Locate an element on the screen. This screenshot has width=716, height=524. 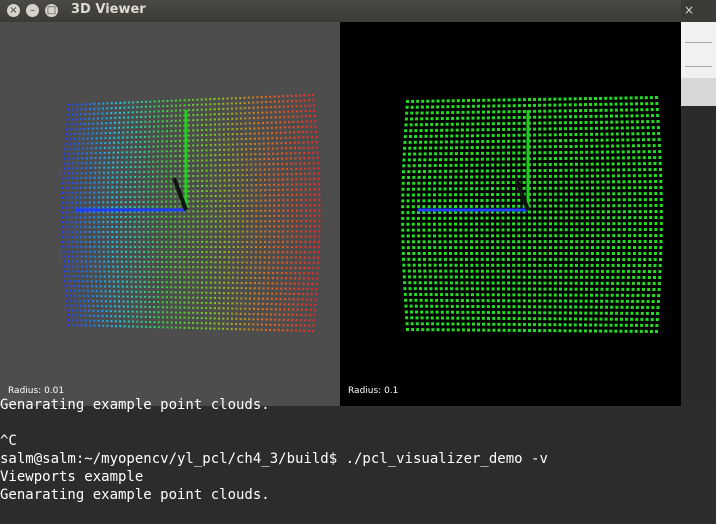
close-icon: × is located at coordinates (13, 10).